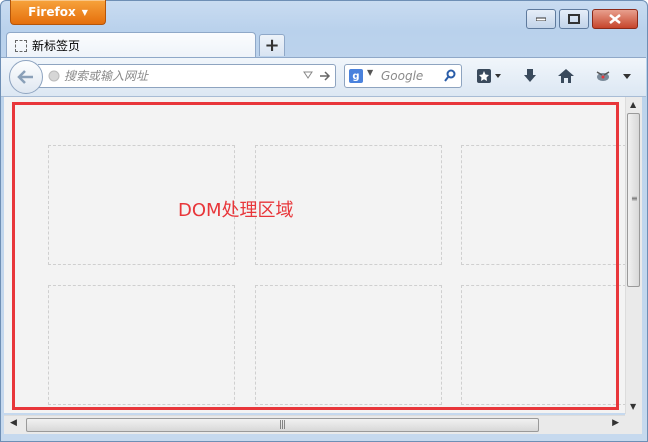 This screenshot has width=648, height=442. I want to click on history-dropdown-icon, so click(308, 75).